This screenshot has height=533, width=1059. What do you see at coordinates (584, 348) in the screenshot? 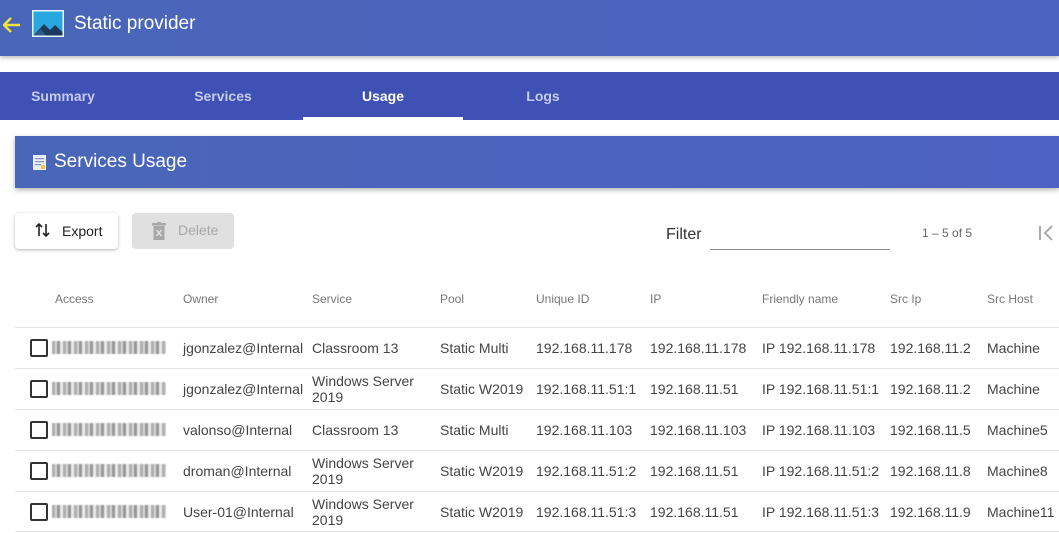
I see `unique-id-cell: 192.168.11.178` at bounding box center [584, 348].